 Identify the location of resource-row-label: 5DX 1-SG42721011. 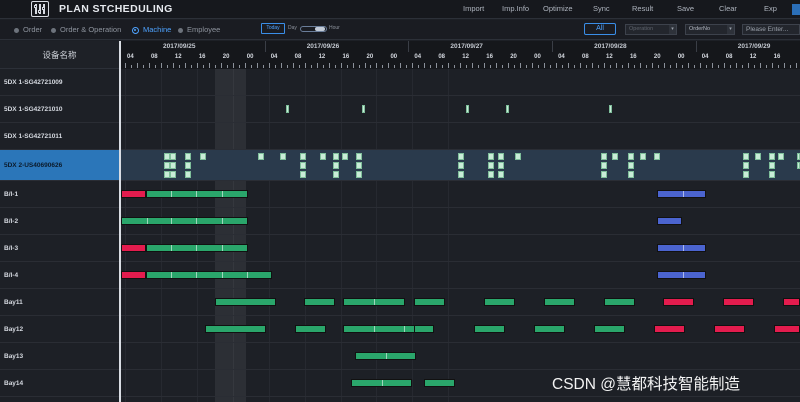
(59, 136).